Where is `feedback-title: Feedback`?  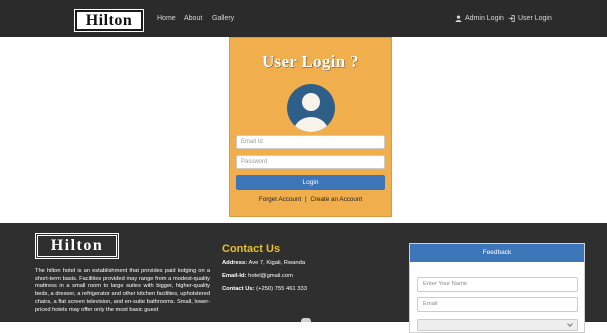 feedback-title: Feedback is located at coordinates (497, 253).